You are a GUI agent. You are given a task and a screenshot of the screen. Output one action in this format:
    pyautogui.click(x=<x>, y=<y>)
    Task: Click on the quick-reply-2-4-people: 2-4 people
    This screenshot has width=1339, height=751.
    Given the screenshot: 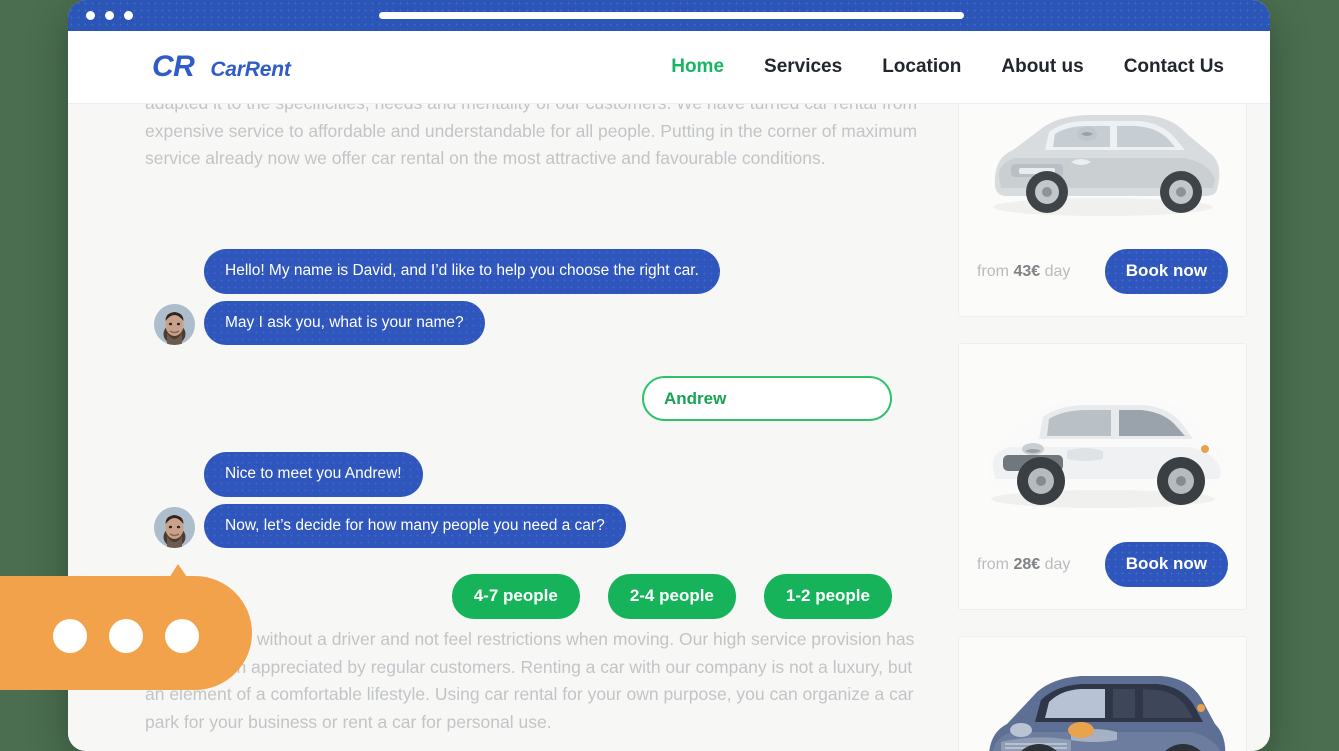 What is the action you would take?
    pyautogui.click(x=671, y=596)
    